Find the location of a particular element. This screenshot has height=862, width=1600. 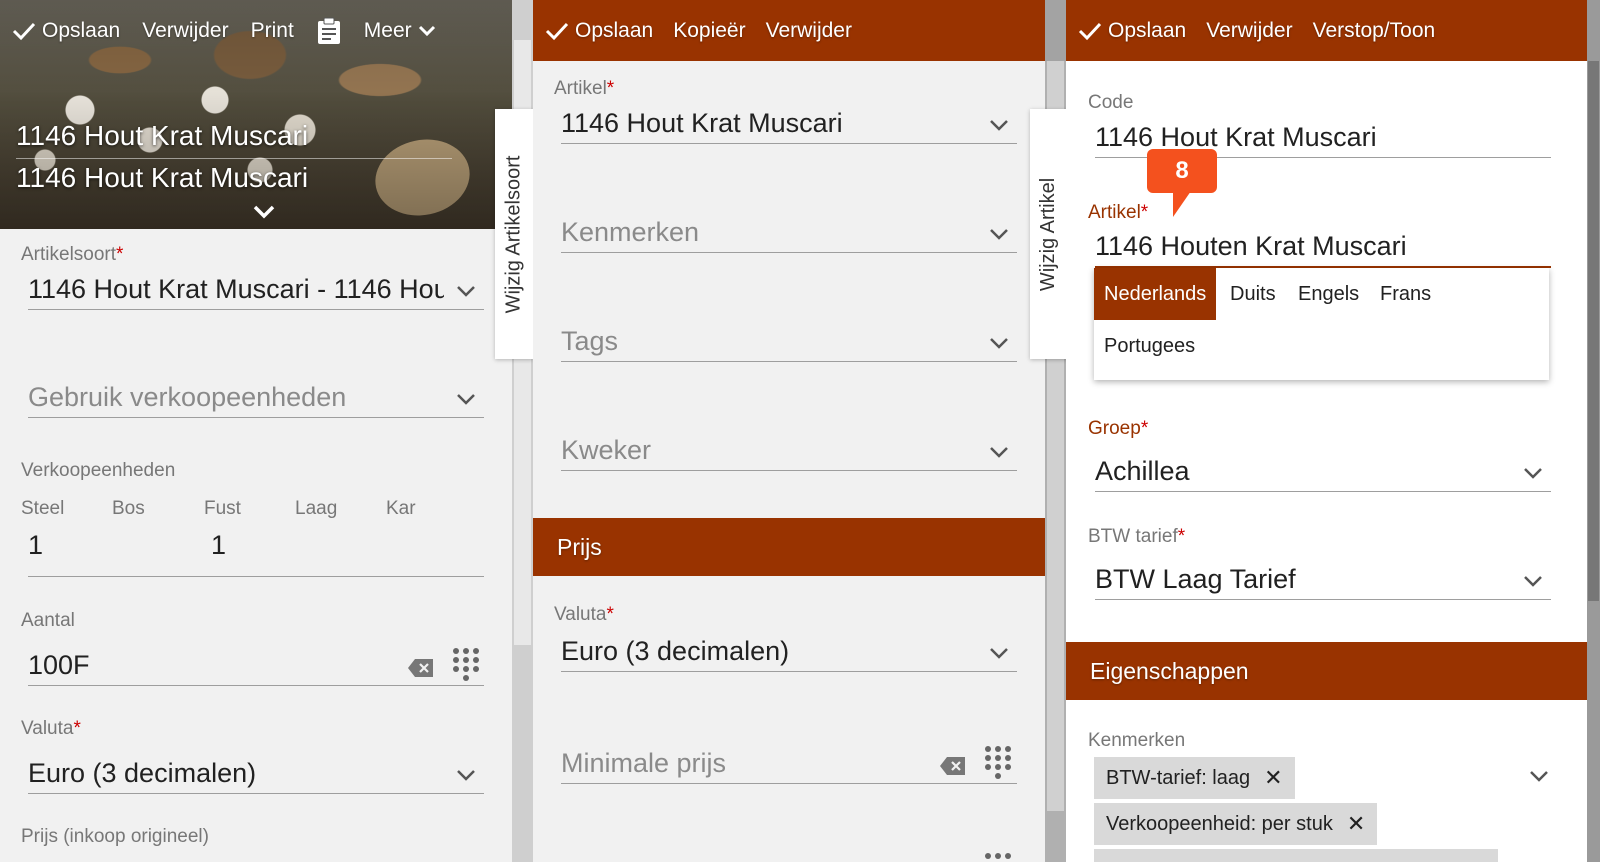

unit-header-kar: Kar is located at coordinates (401, 508).